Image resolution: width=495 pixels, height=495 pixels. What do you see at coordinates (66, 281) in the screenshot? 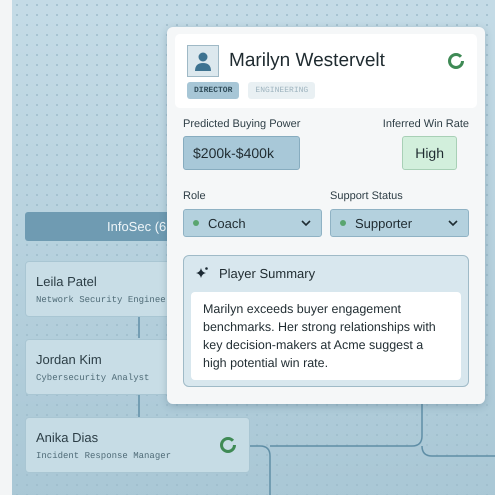
I see `person-name: Leila Patel` at bounding box center [66, 281].